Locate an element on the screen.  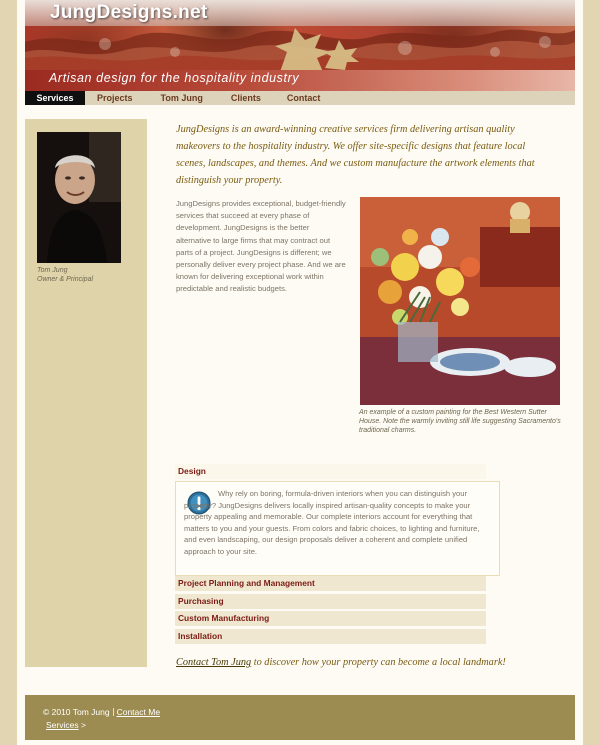
footer-copyright: © 2010 Tom Jung is located at coordinates (76, 712).